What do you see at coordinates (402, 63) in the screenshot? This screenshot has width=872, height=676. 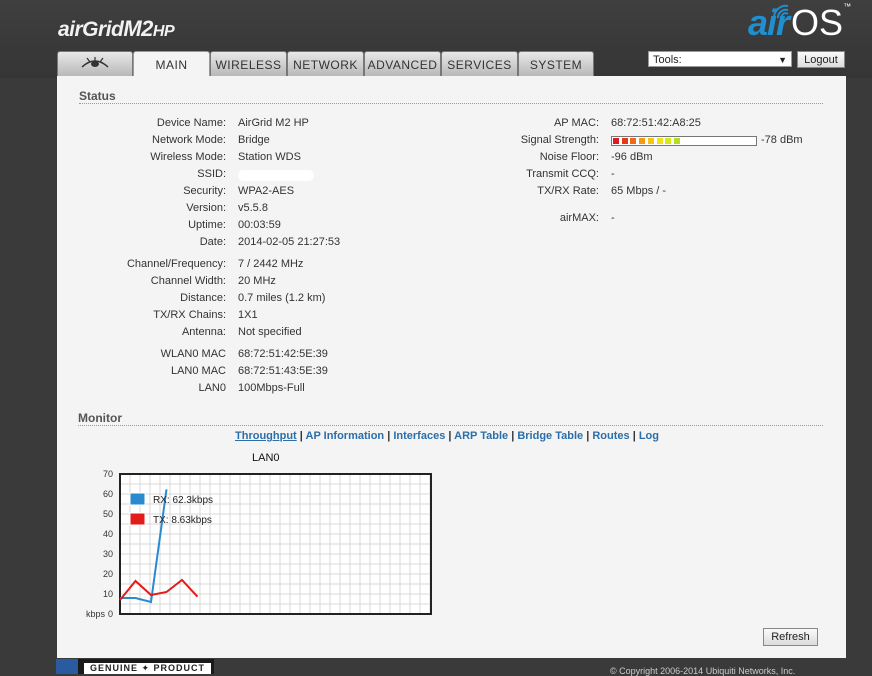 I see `tab-advanced: ADVANCED` at bounding box center [402, 63].